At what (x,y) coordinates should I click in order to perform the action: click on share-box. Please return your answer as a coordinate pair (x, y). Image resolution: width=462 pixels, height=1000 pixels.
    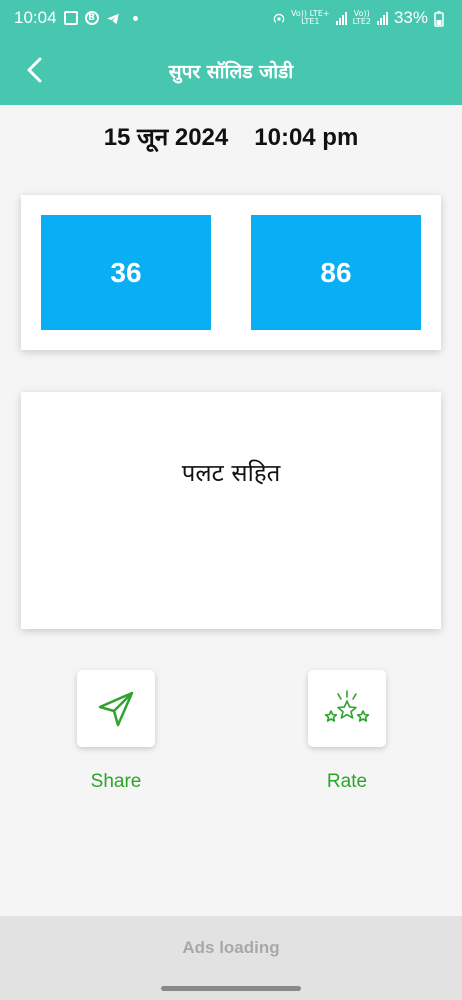
    Looking at the image, I should click on (116, 708).